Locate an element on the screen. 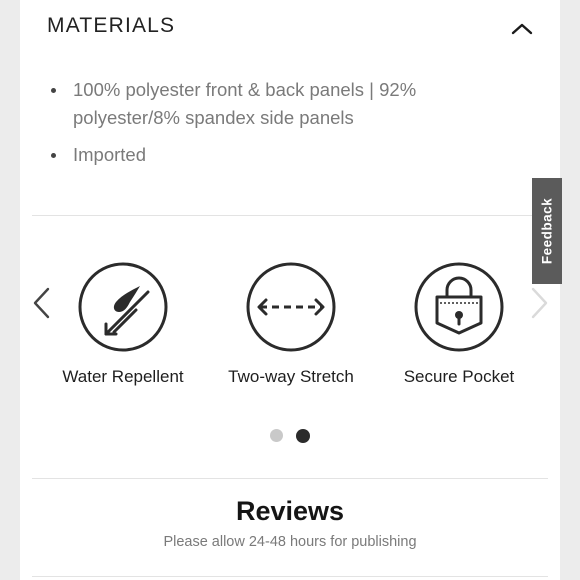  feedback-tab: Feedback is located at coordinates (547, 231).